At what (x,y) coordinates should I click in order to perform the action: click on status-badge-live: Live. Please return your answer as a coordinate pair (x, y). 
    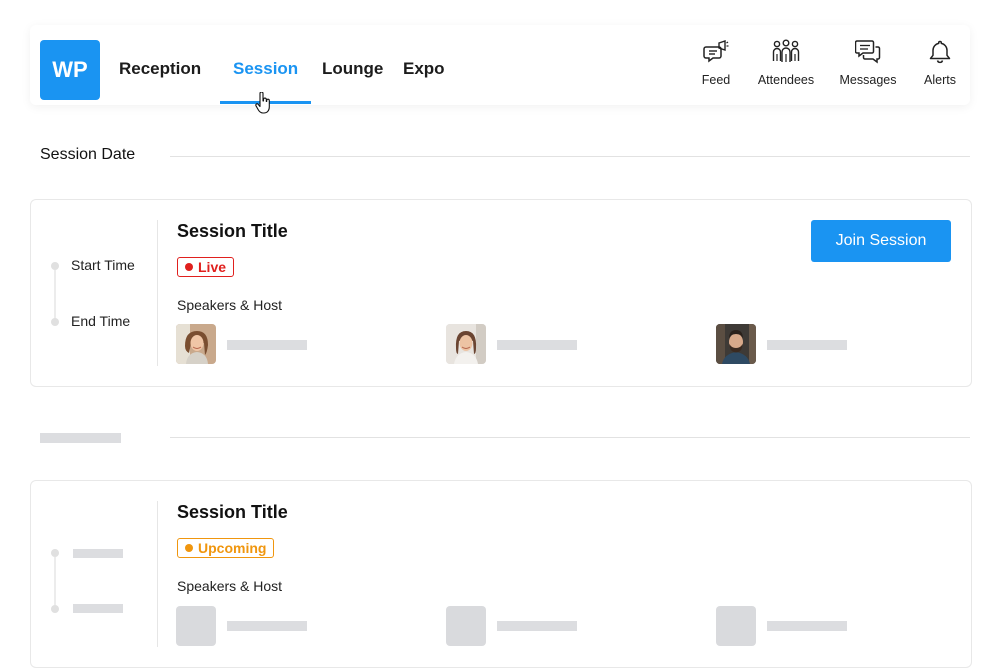
    Looking at the image, I should click on (206, 267).